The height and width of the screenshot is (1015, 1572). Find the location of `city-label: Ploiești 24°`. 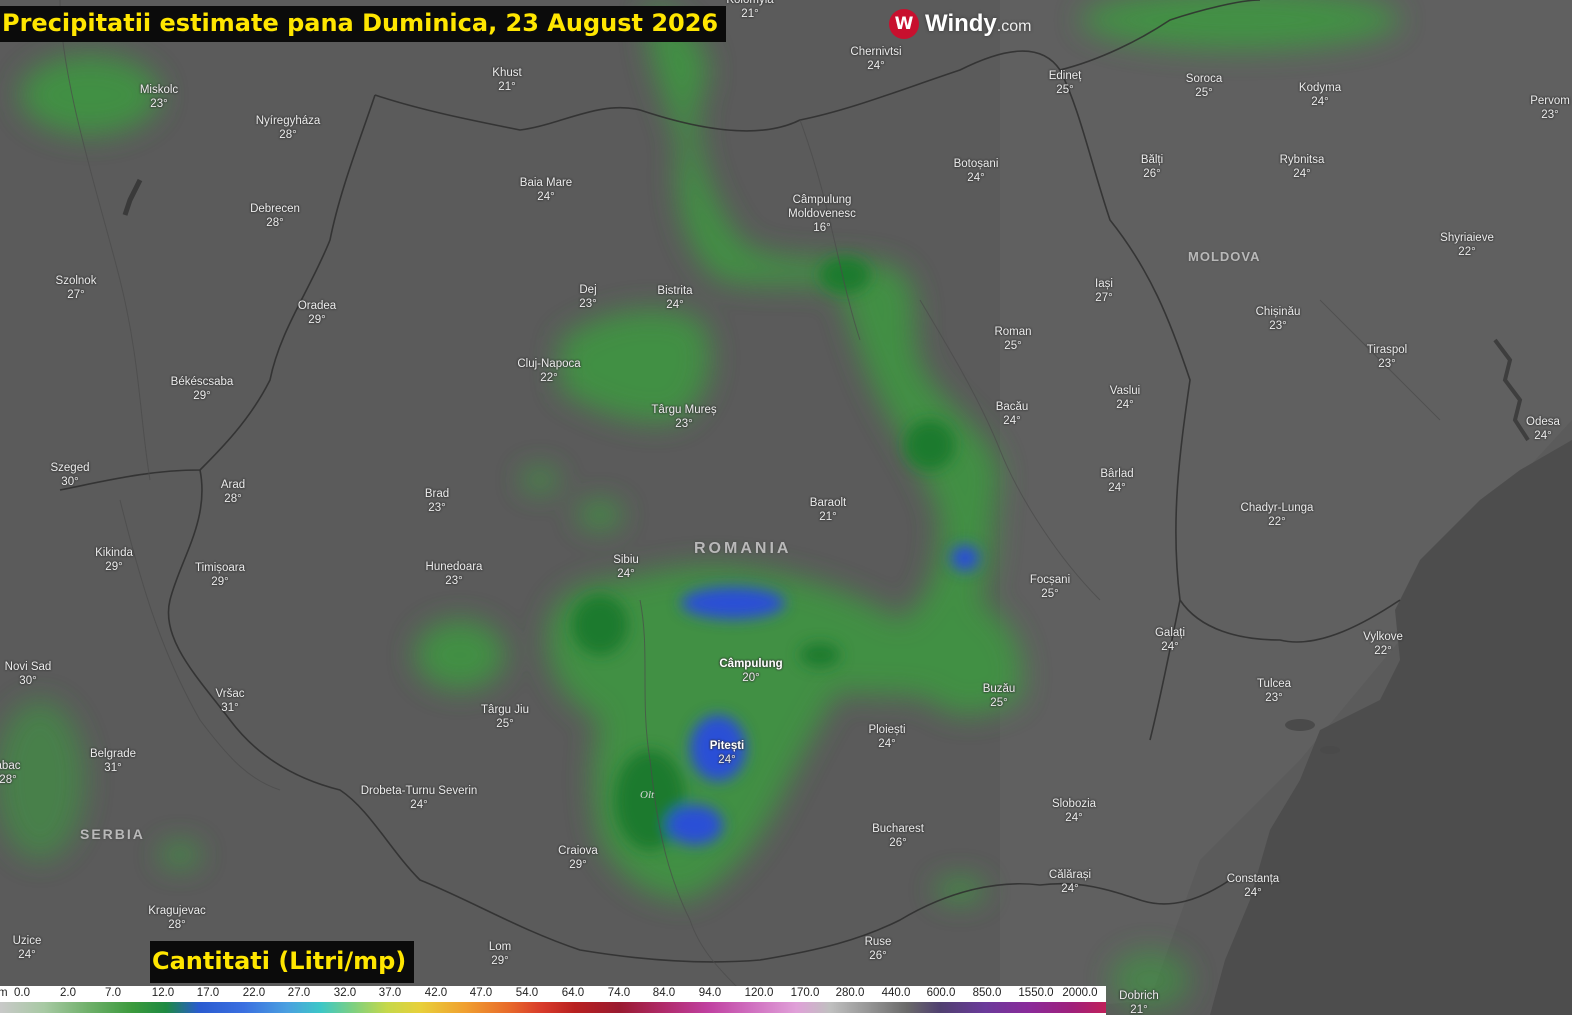

city-label: Ploiești 24° is located at coordinates (886, 737).